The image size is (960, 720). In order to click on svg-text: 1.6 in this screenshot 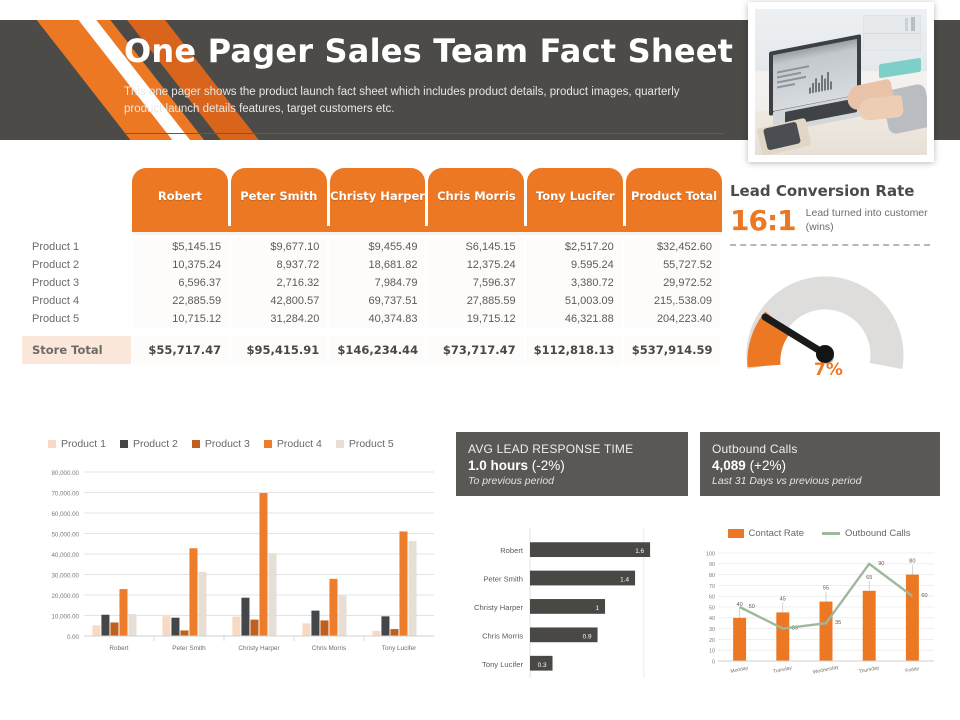, I will do `click(639, 551)`.